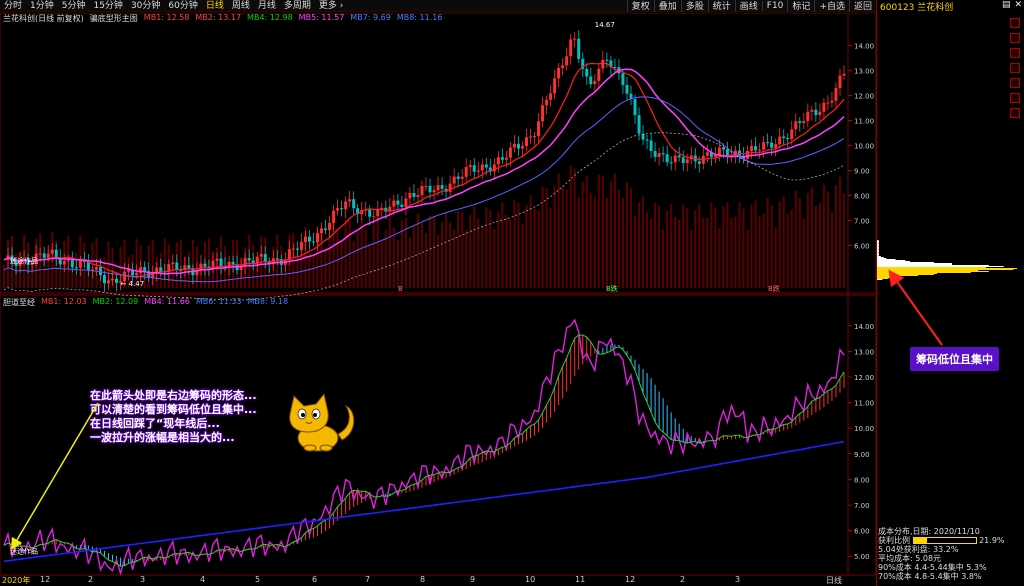 This screenshot has width=1024, height=586. I want to click on cost-90: 90%成本 4.4-5.44集中 5.3%, so click(932, 567).